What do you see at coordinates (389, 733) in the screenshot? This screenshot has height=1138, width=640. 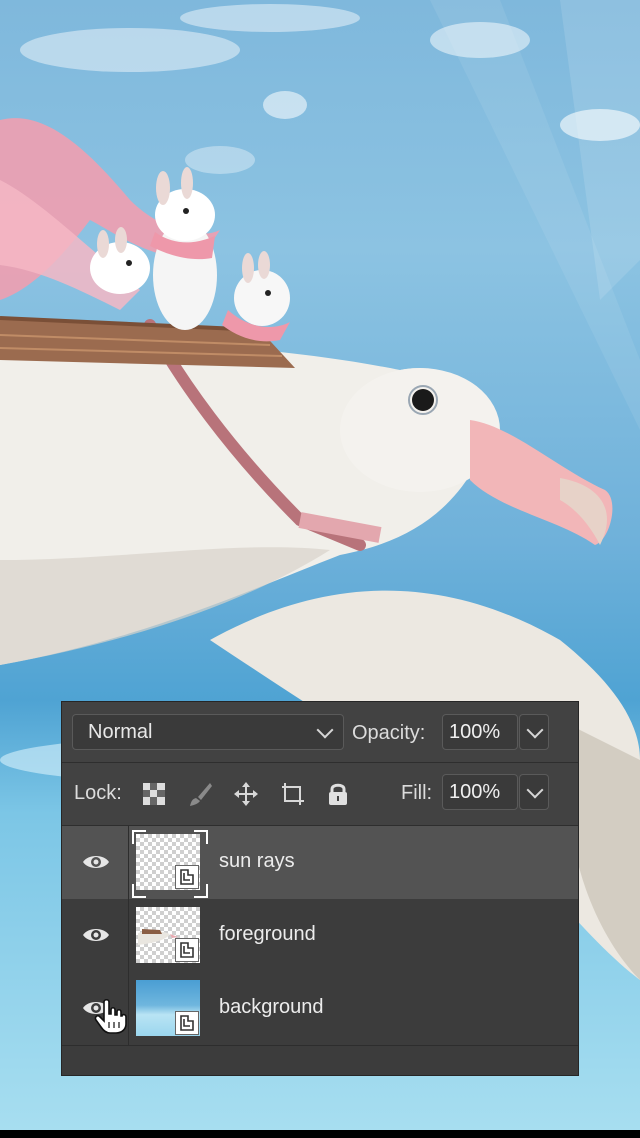 I see `opacity-label: Opacity:` at bounding box center [389, 733].